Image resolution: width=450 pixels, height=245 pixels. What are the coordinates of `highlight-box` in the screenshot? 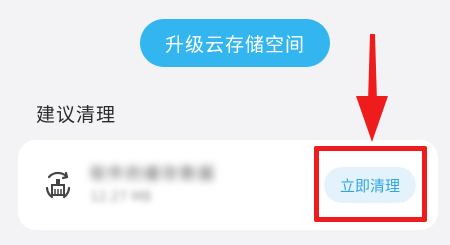 It's located at (370, 184).